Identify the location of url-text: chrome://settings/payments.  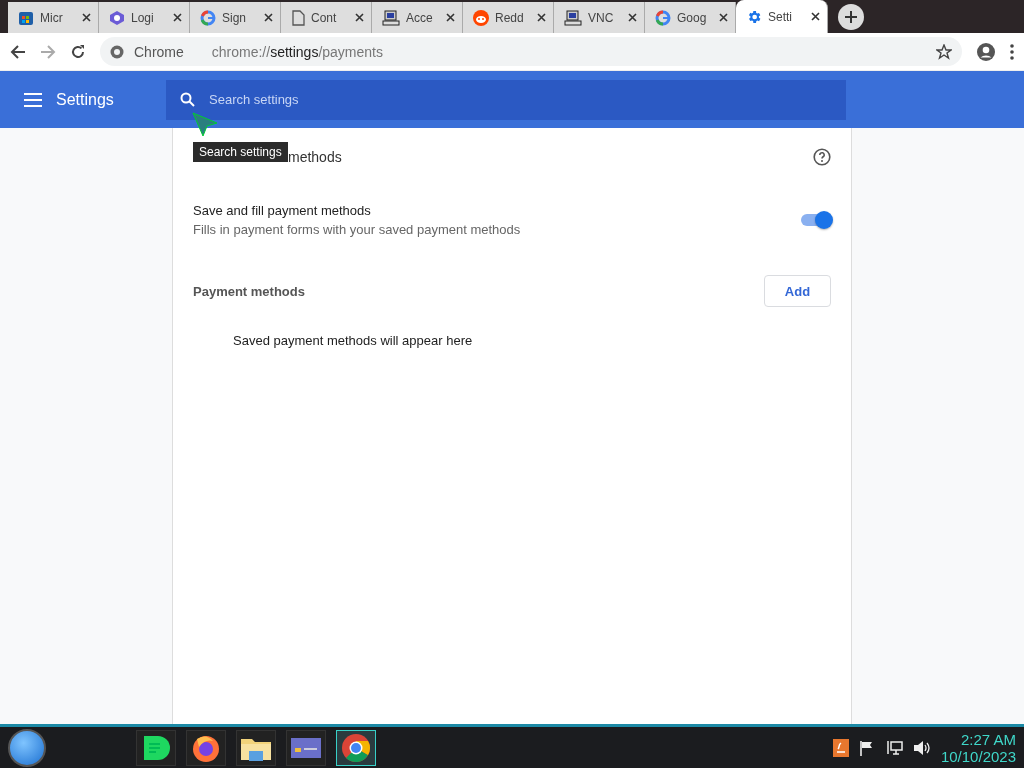
(297, 51).